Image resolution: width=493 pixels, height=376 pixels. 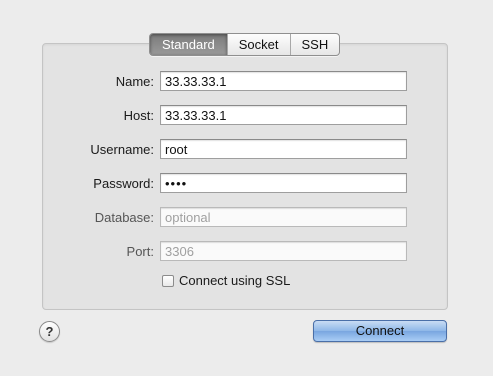 I want to click on port-row: Port:, so click(x=246, y=252).